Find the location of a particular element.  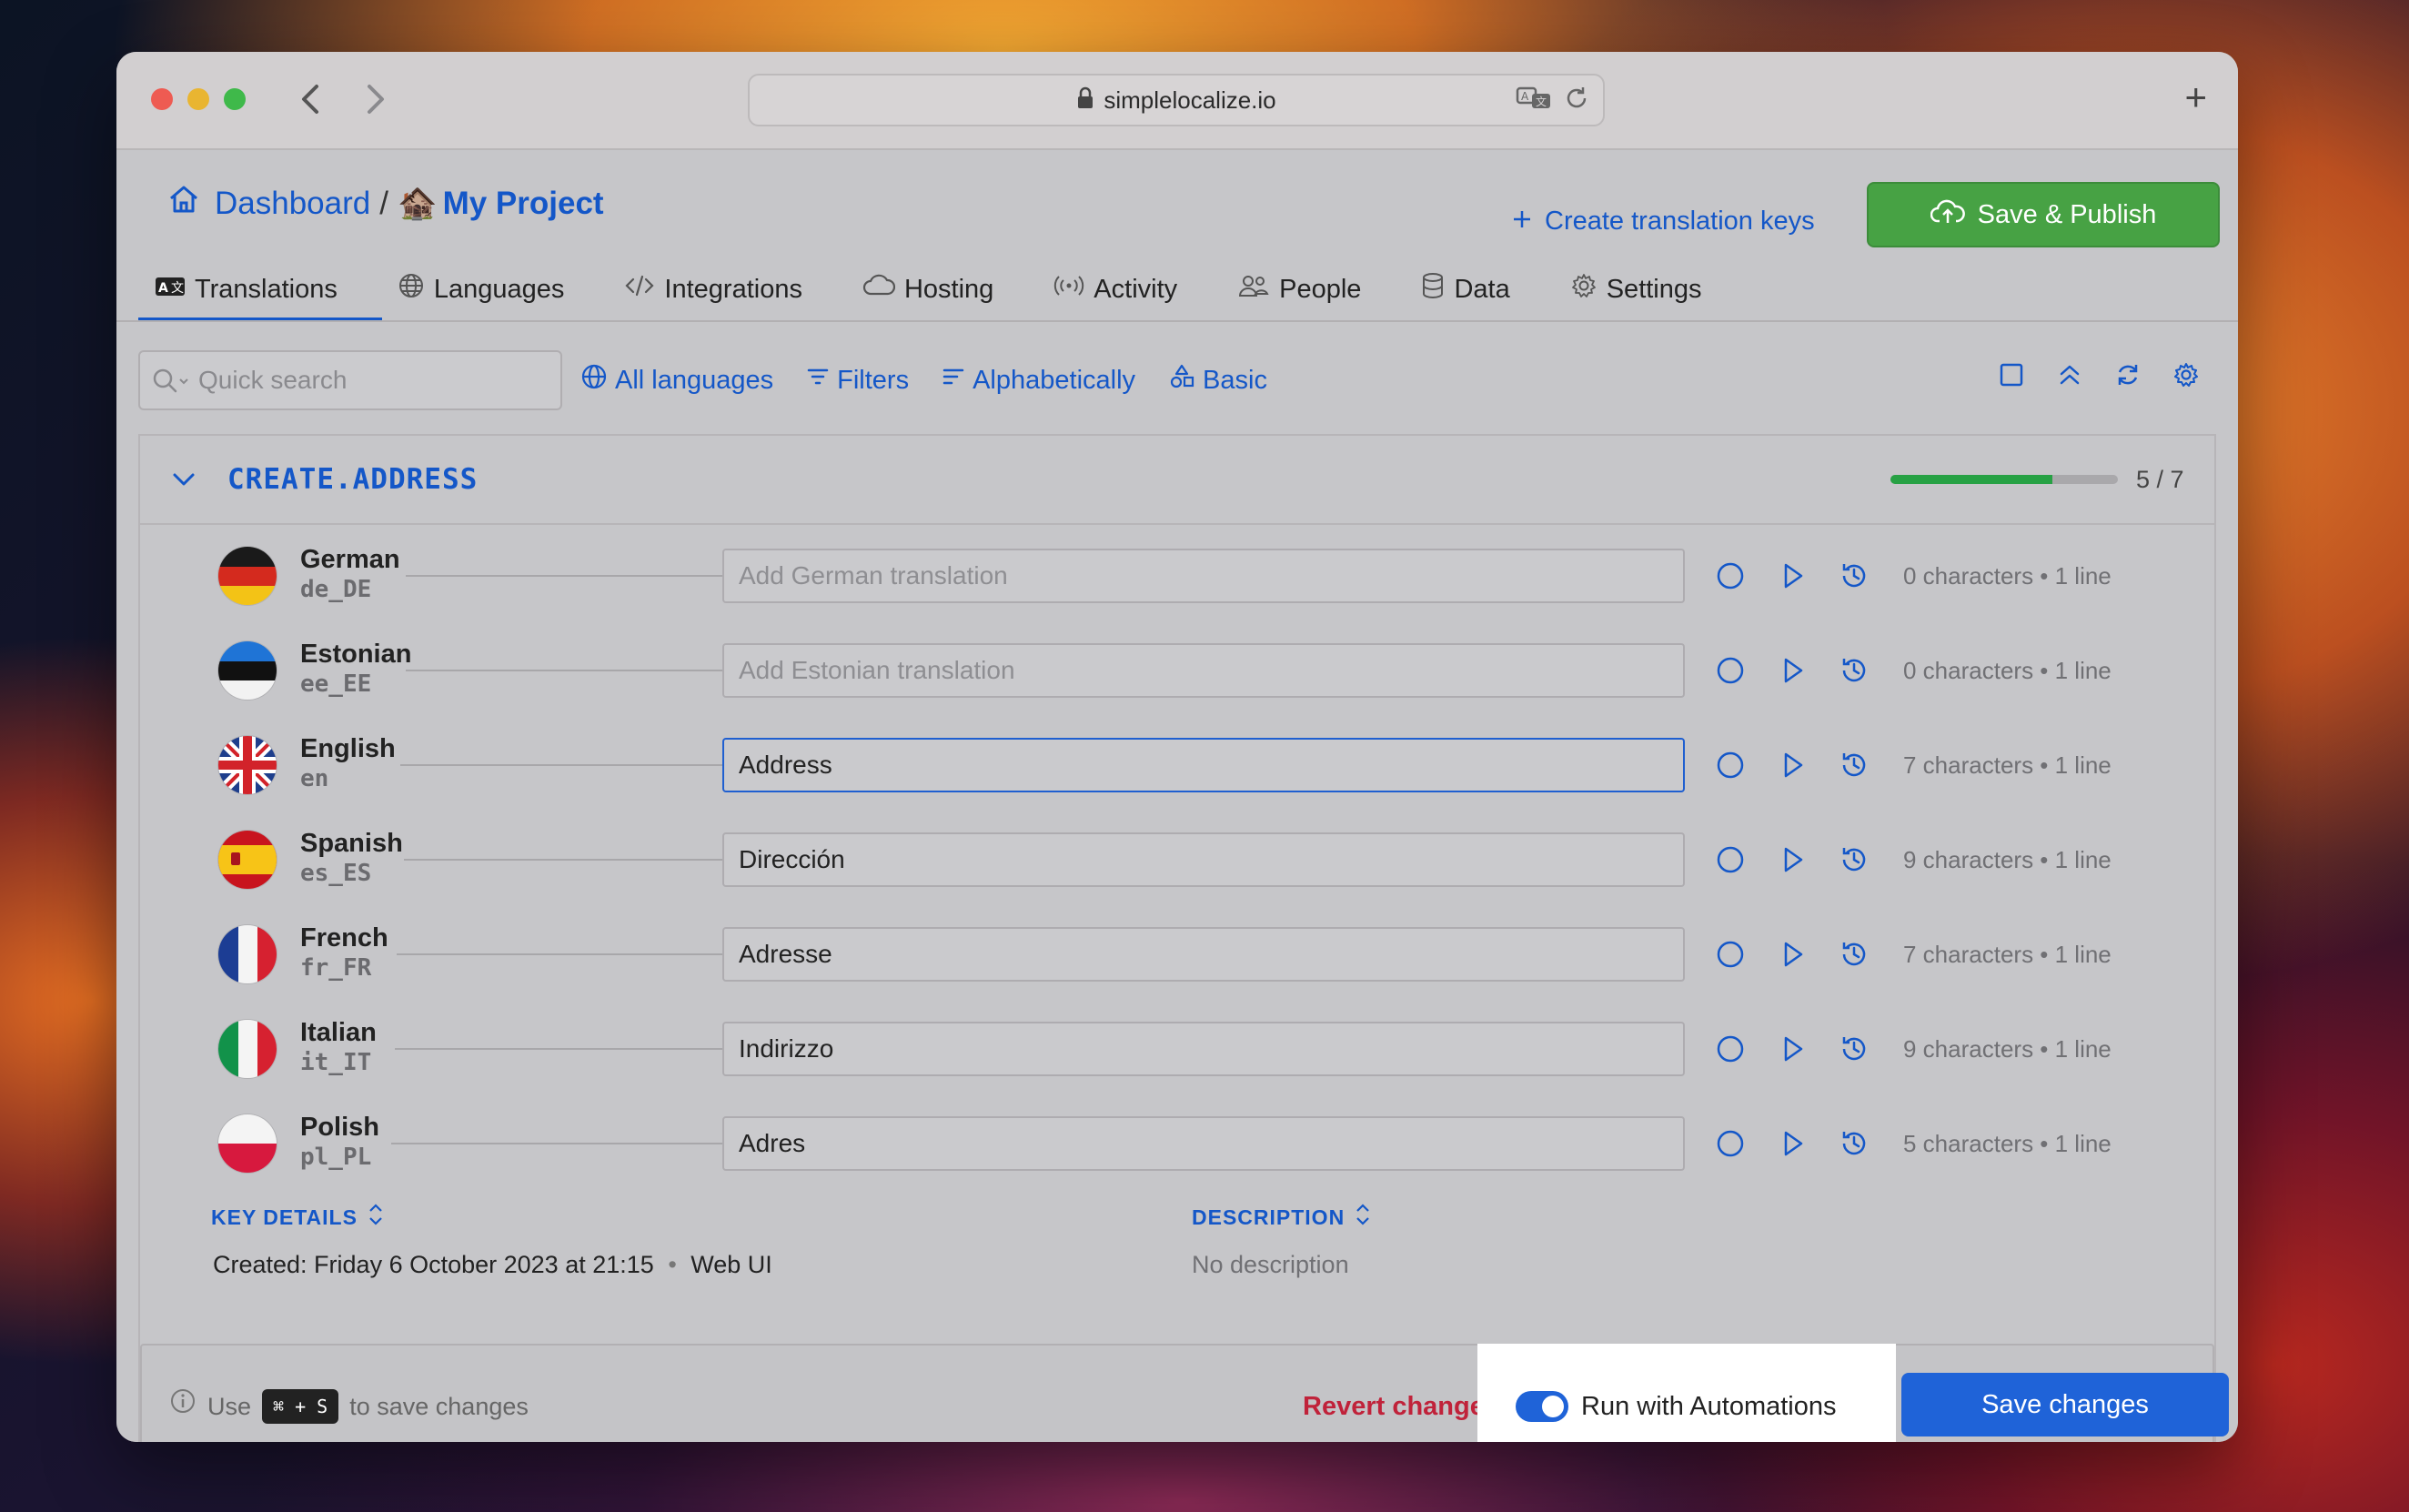

cloud-upload-icon is located at coordinates (1947, 215).